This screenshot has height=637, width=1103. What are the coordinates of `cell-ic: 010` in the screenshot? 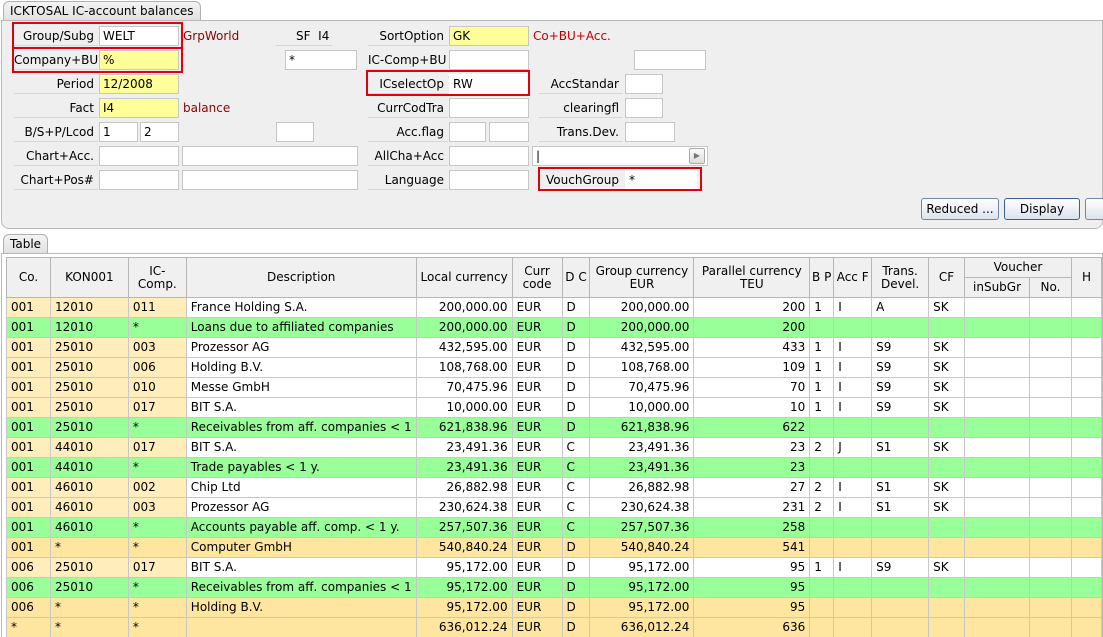 It's located at (157, 387).